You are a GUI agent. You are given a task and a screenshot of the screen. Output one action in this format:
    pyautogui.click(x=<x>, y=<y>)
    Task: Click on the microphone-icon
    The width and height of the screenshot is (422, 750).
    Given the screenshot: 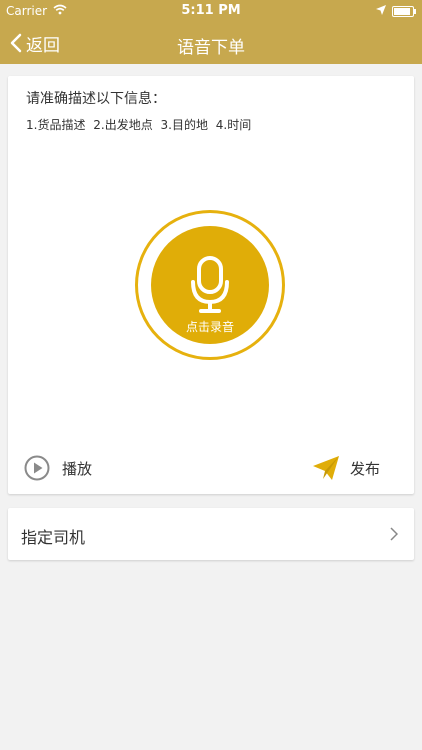 What is the action you would take?
    pyautogui.click(x=210, y=284)
    